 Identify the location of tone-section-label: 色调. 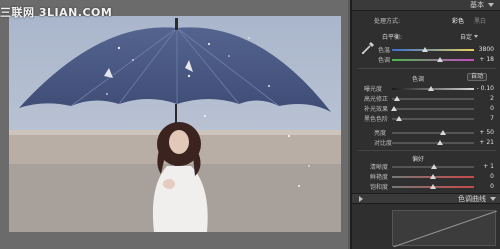
(418, 79).